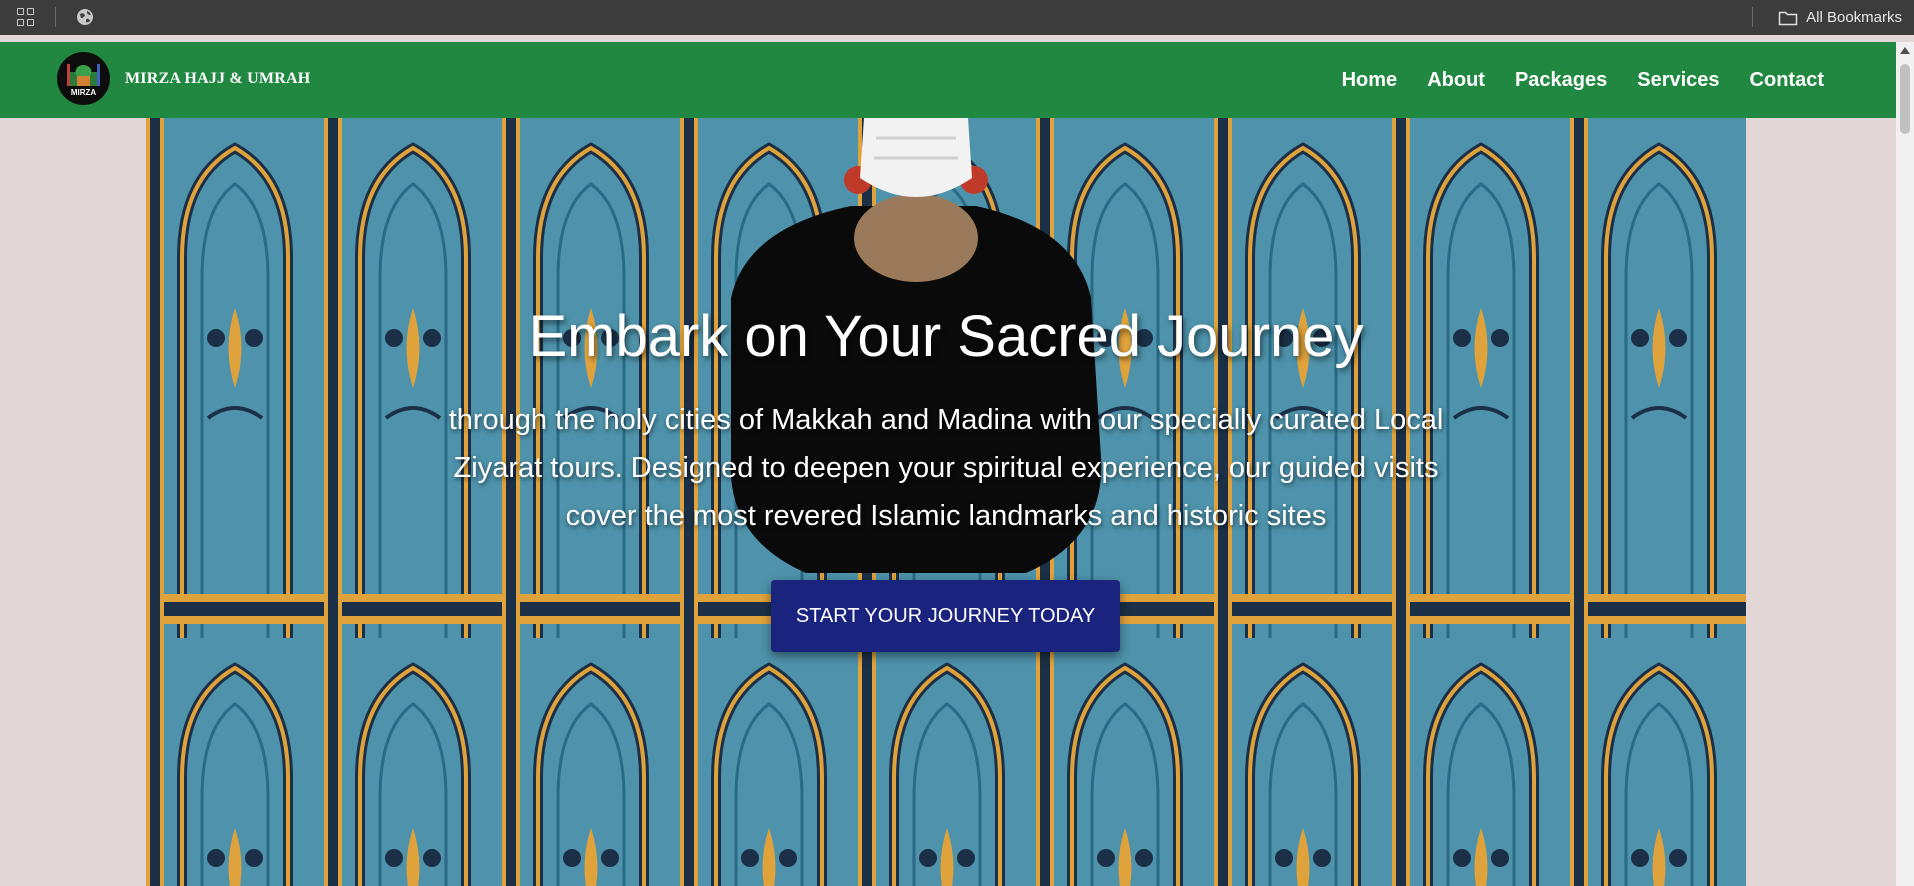  What do you see at coordinates (1678, 80) in the screenshot?
I see `nav-services-link: Services` at bounding box center [1678, 80].